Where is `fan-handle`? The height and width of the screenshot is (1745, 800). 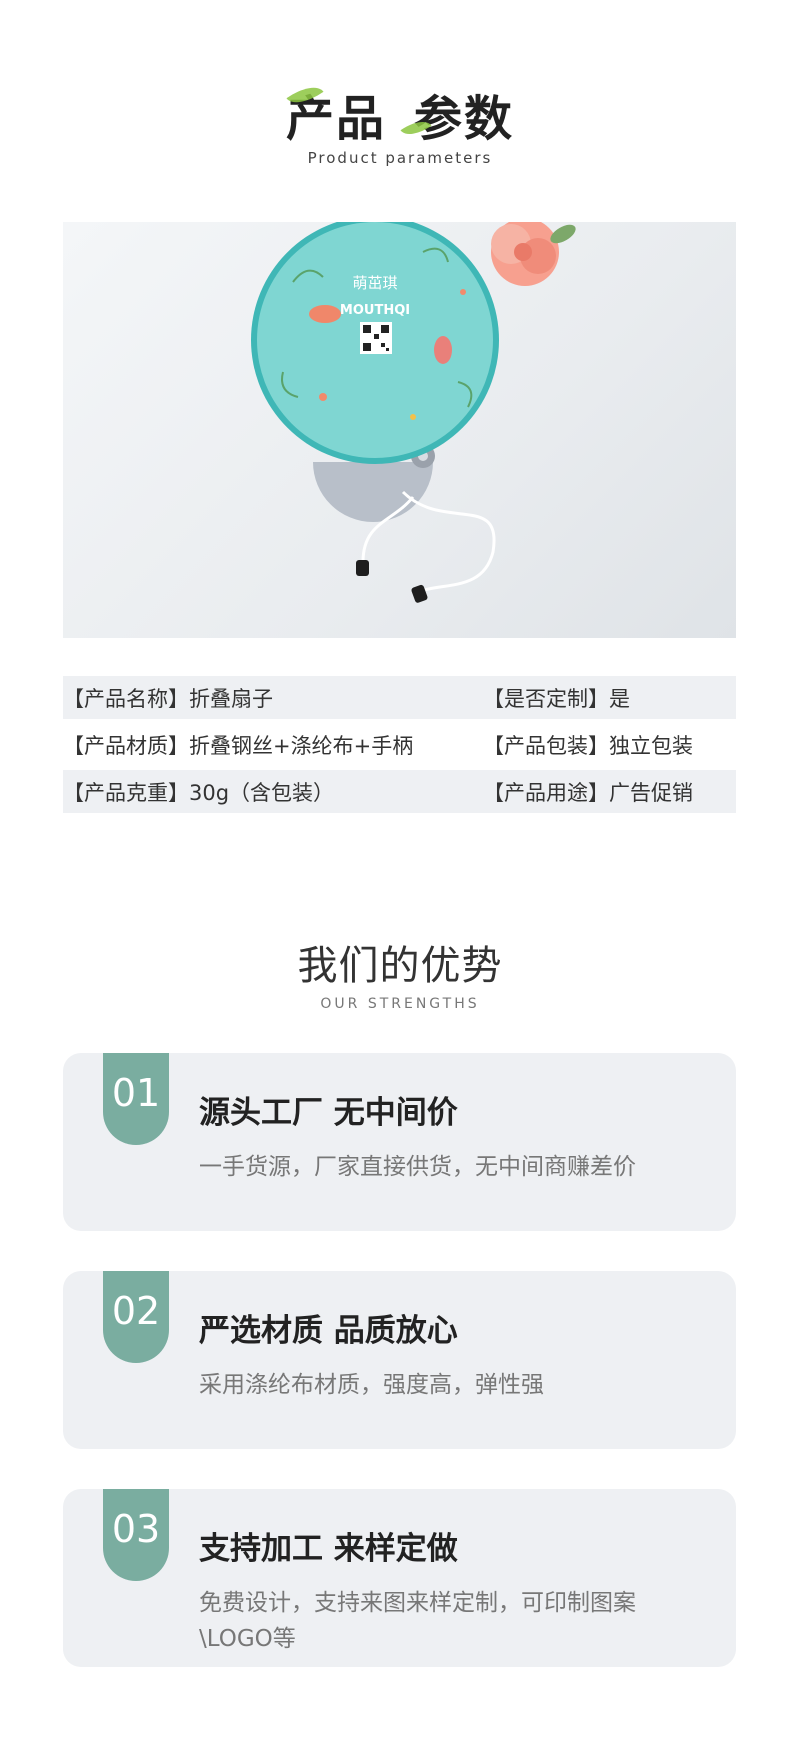 fan-handle is located at coordinates (404, 523).